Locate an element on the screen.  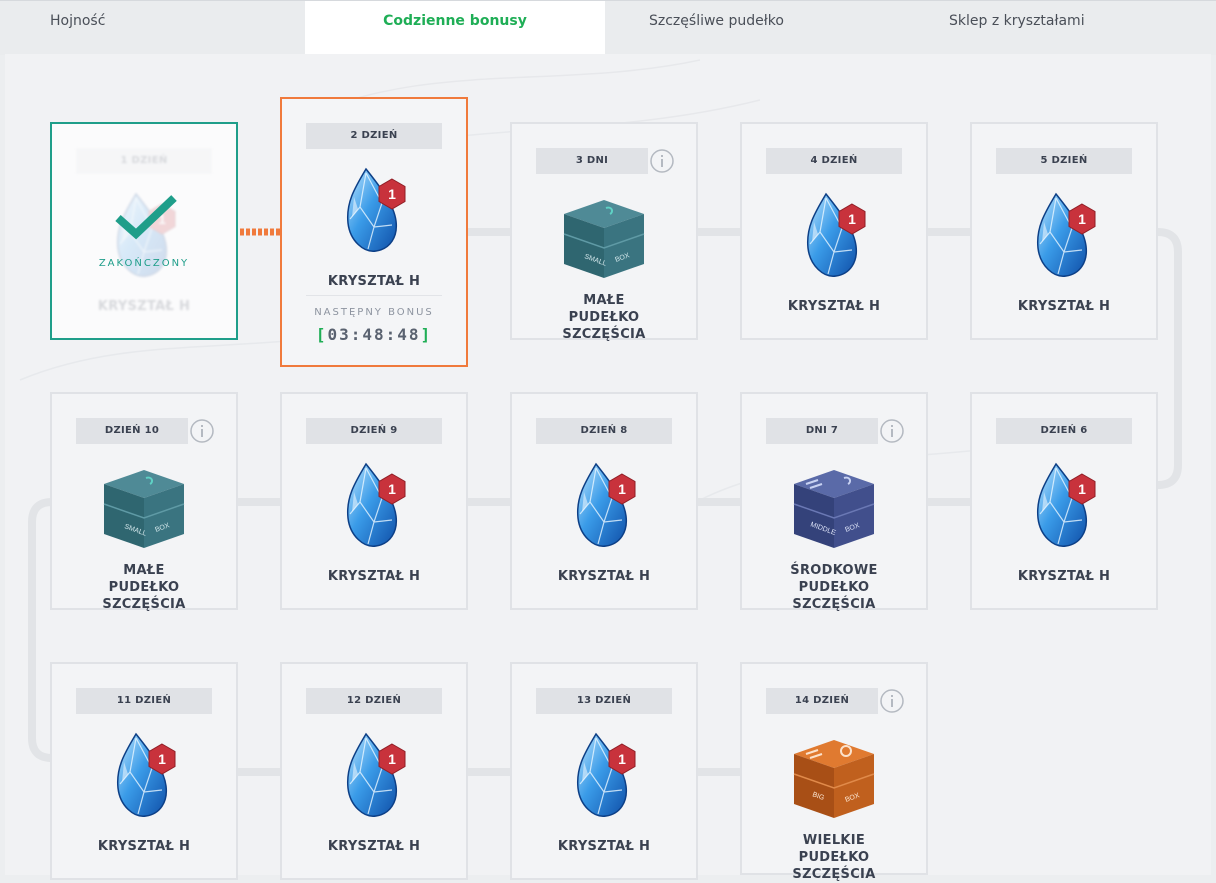
day-card-9: DZIEŃ 9 KRYSZTAŁ H is located at coordinates (374, 501).